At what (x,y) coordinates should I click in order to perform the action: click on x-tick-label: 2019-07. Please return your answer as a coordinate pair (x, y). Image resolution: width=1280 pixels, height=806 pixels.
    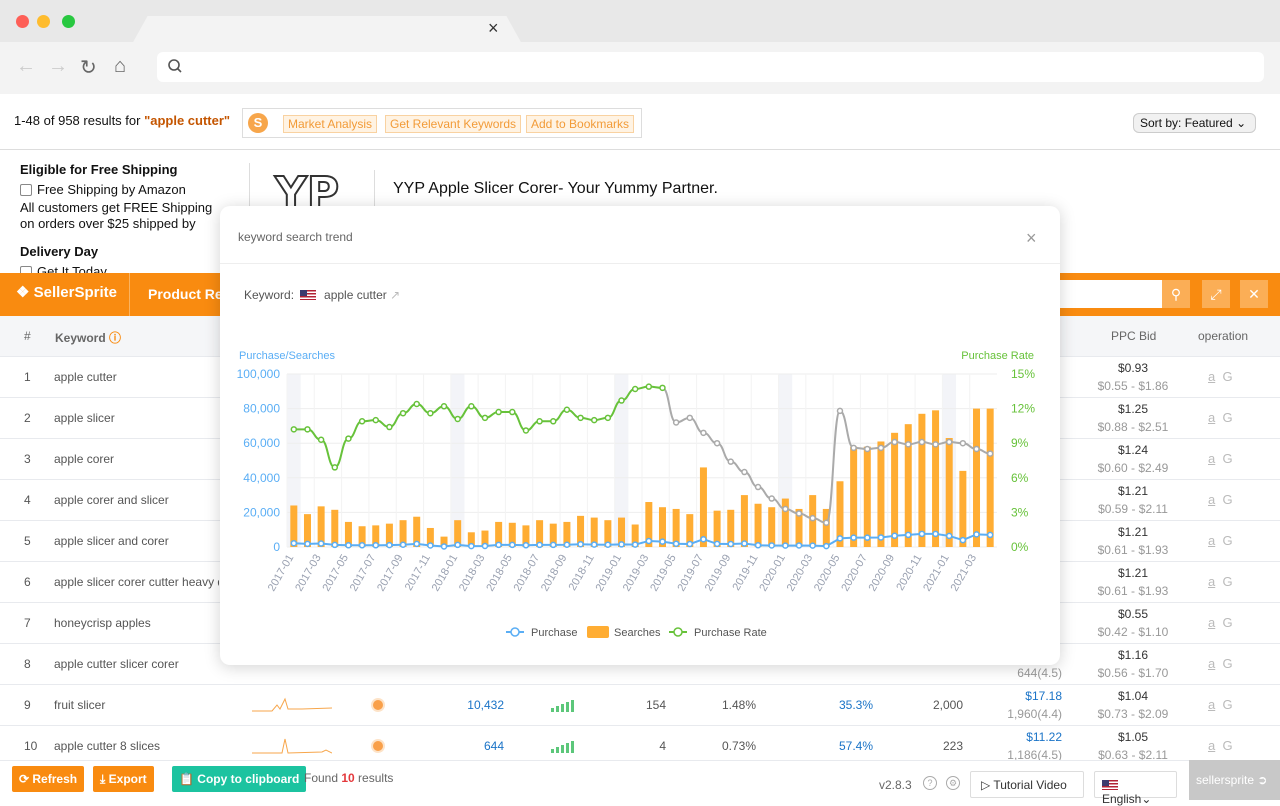
    Looking at the image, I should click on (690, 573).